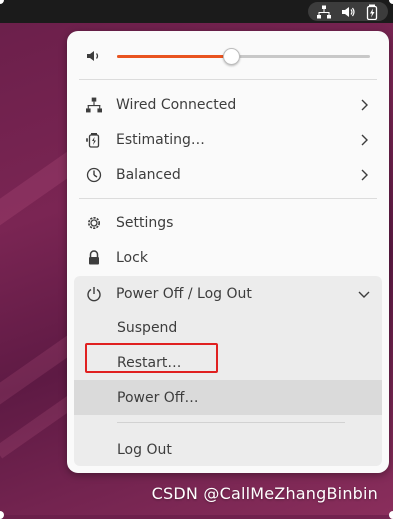 The width and height of the screenshot is (393, 519). What do you see at coordinates (264, 493) in the screenshot?
I see `watermark: CSDN @CallMeZhangBinbin` at bounding box center [264, 493].